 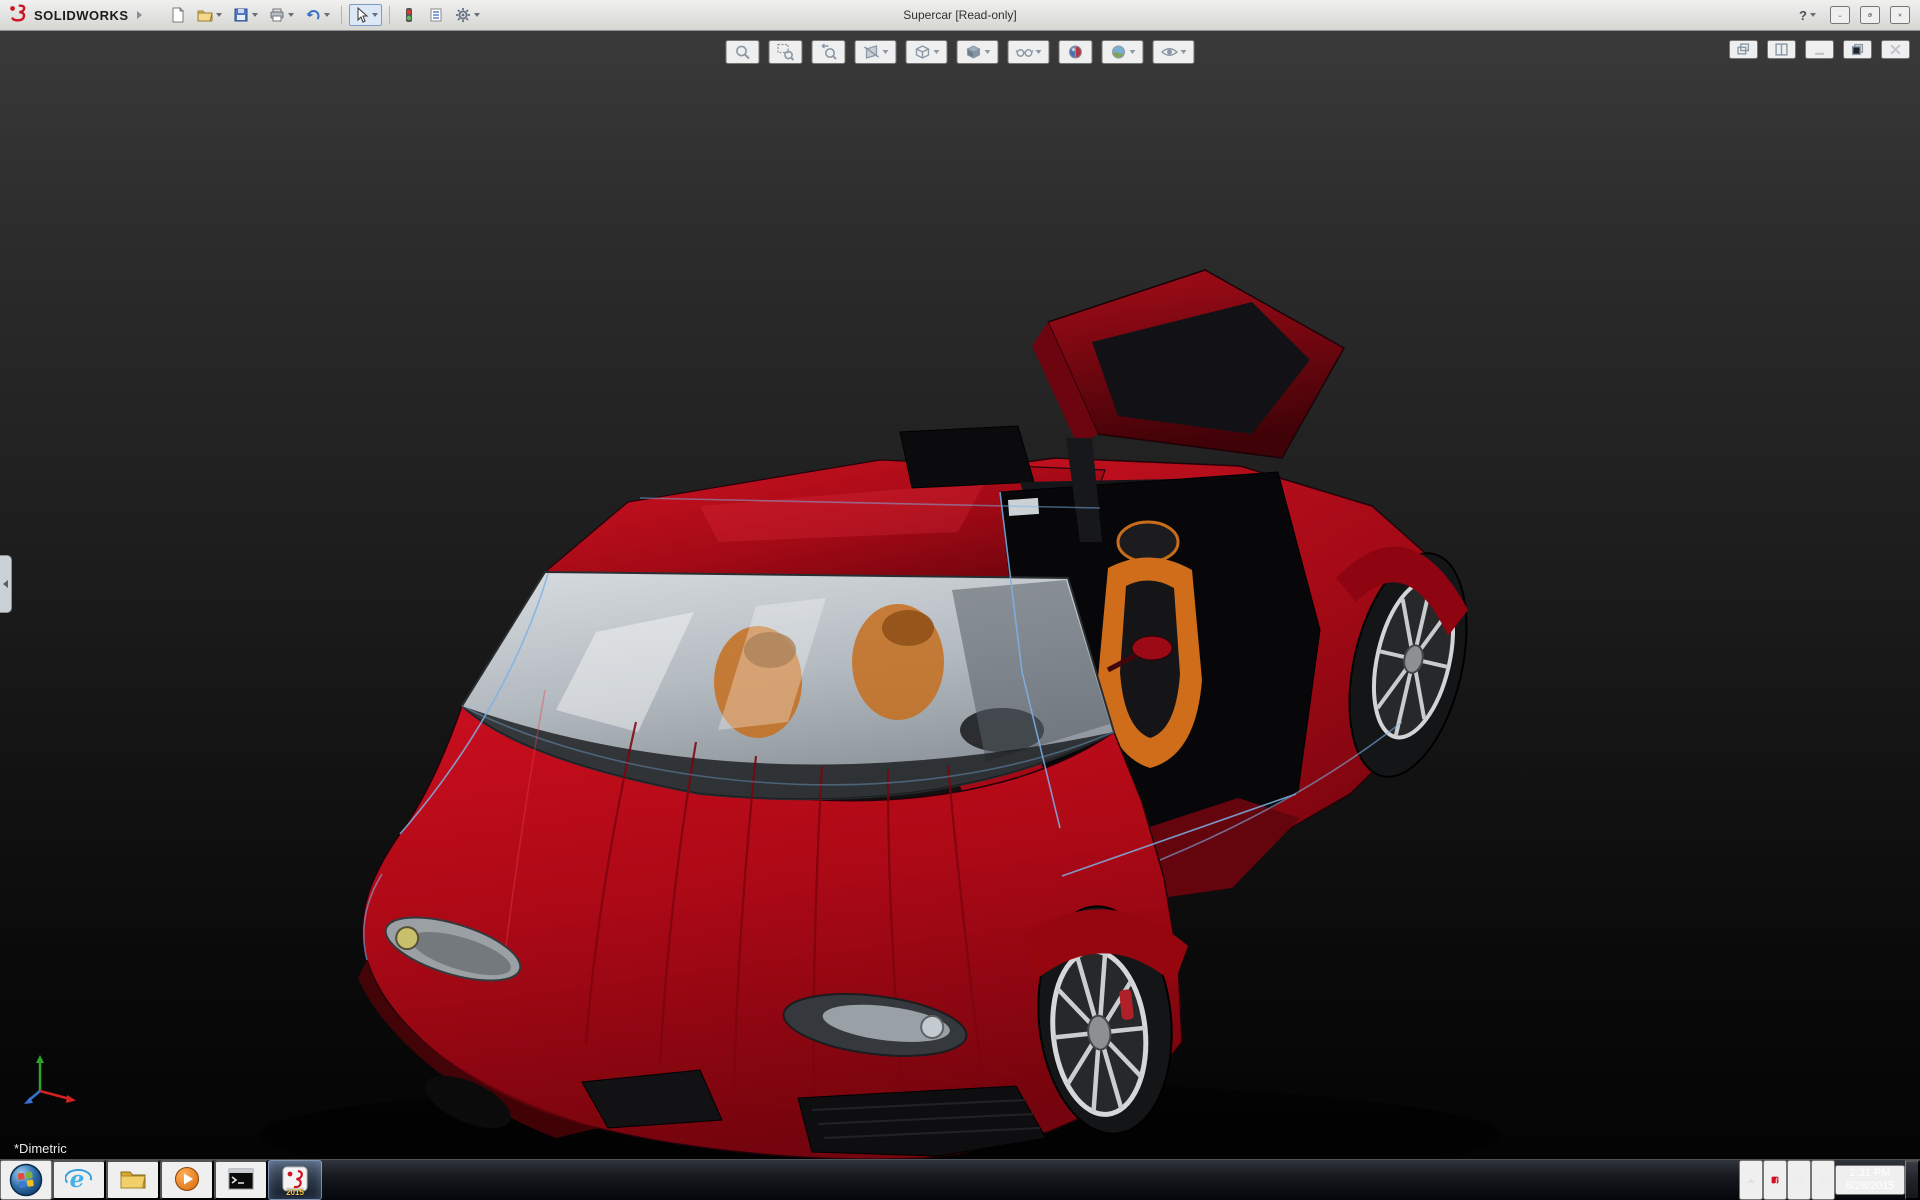 I want to click on help-icon: ?, so click(x=1803, y=15).